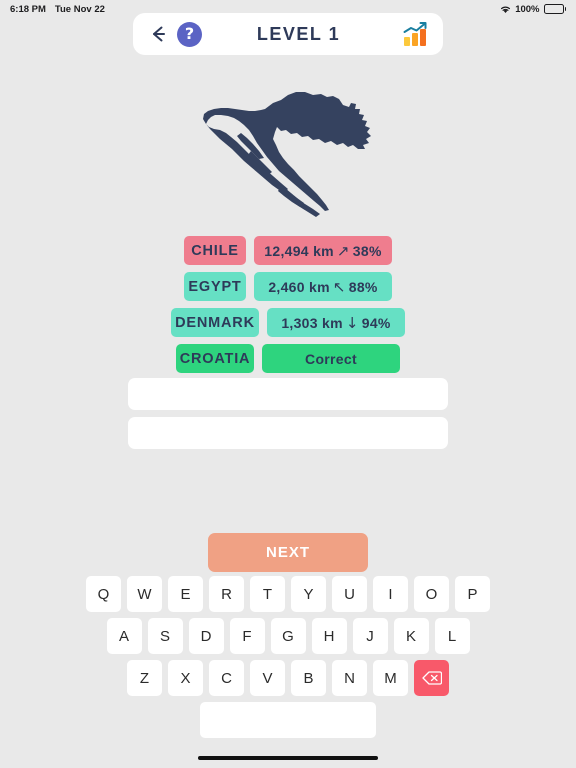  Describe the element at coordinates (185, 678) in the screenshot. I see `key-x: X` at that location.